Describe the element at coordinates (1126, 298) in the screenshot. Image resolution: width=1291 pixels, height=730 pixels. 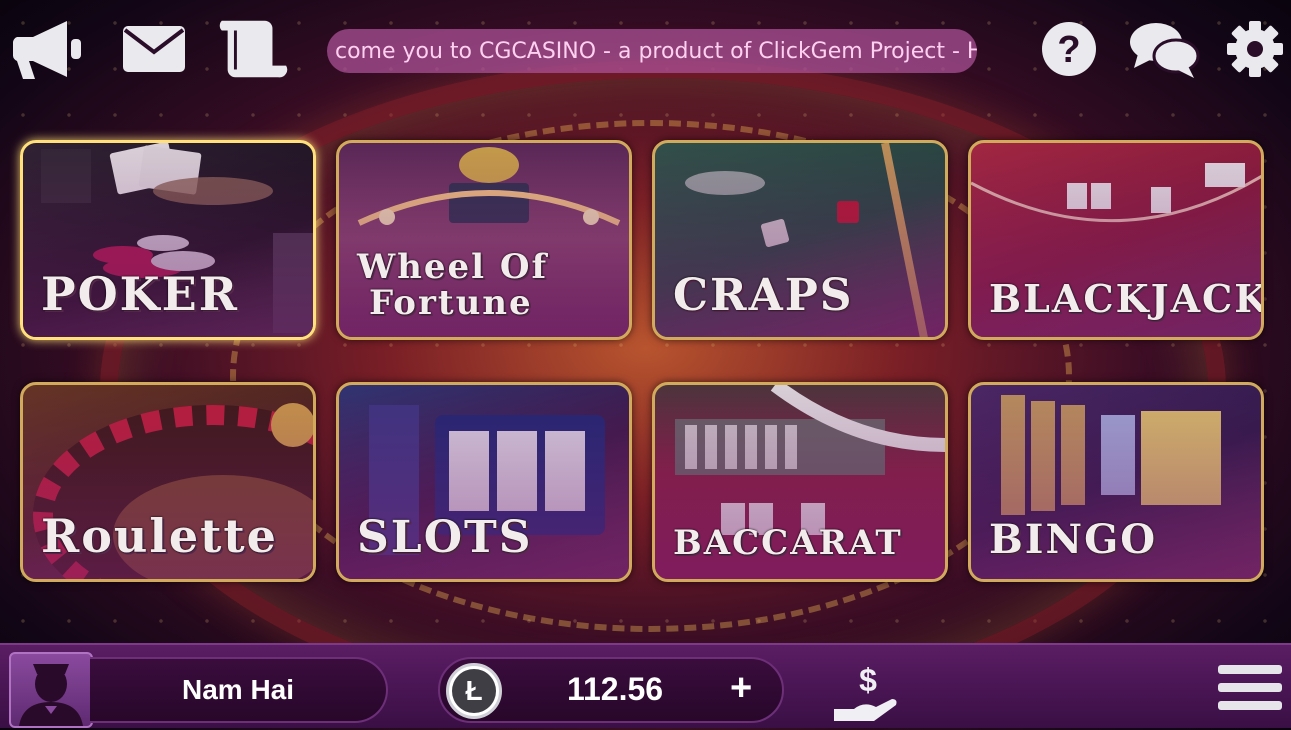
I see `game-title: BLACKJACK` at that location.